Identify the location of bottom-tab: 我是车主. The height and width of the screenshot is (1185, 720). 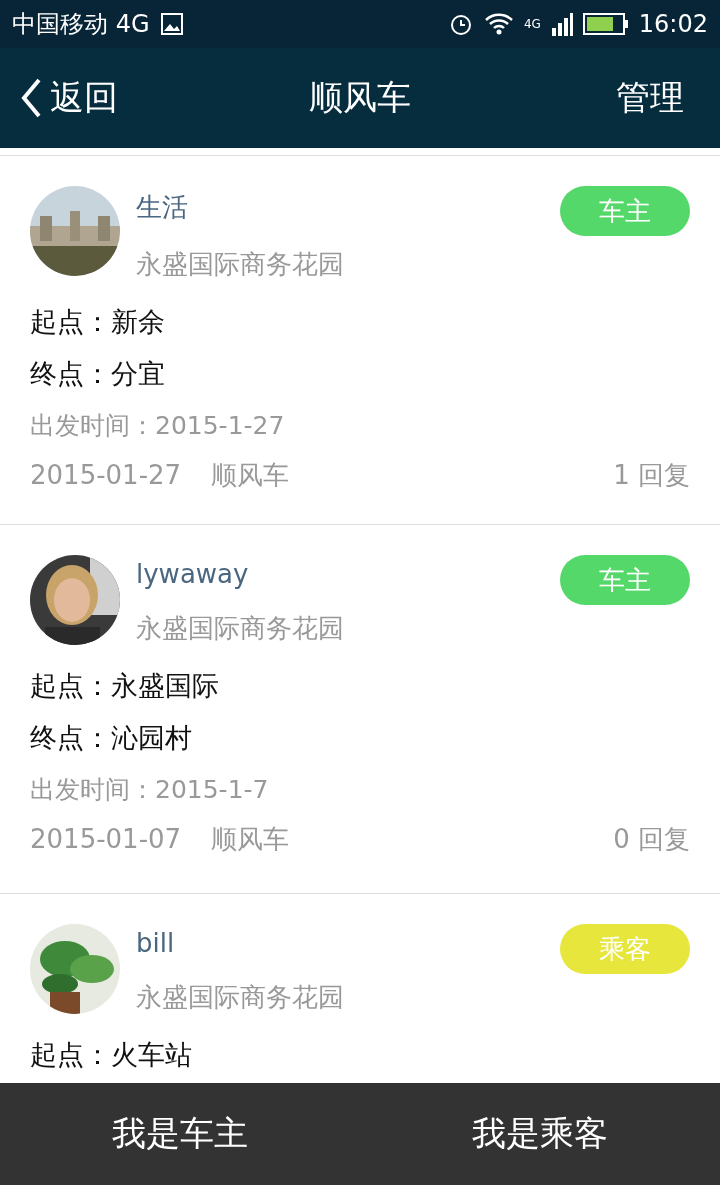
(180, 1134).